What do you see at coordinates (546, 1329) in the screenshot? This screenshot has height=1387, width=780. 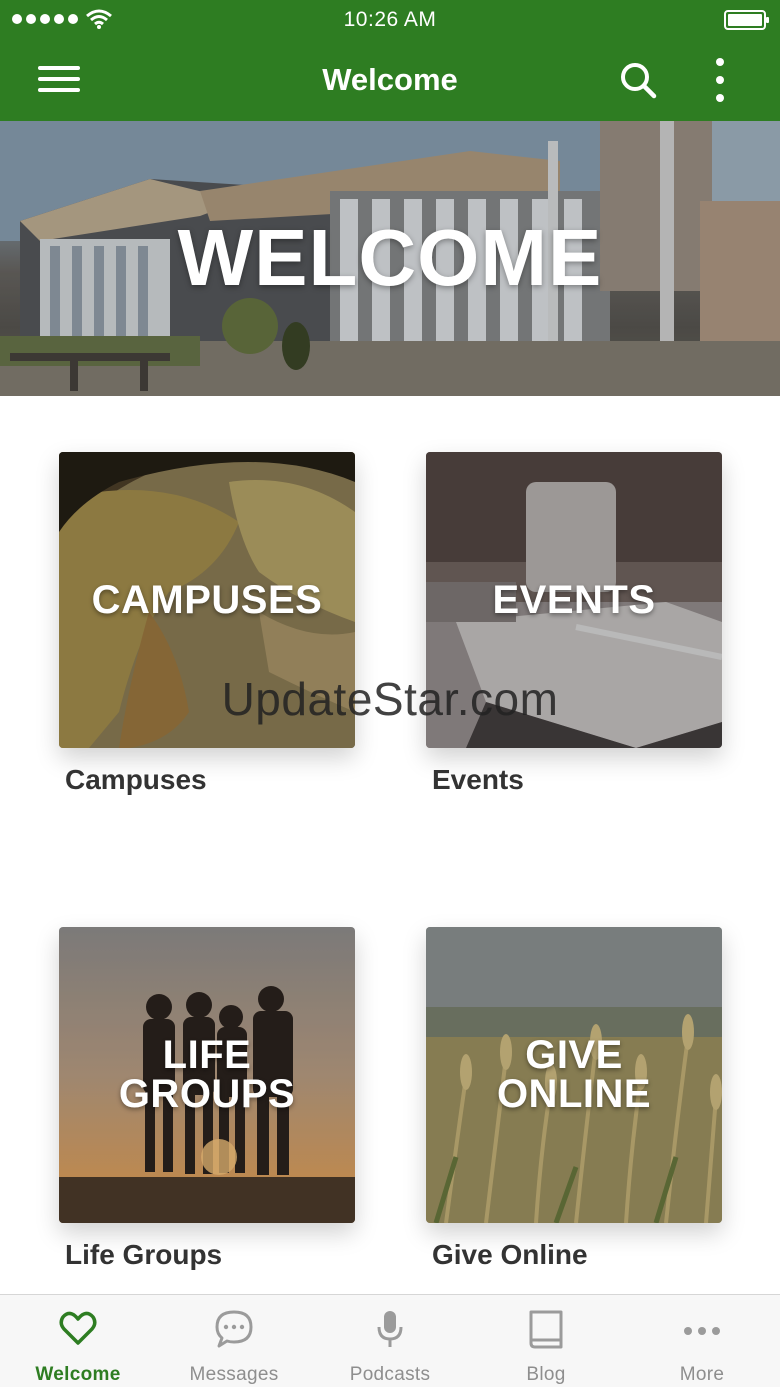 I see `book-icon` at bounding box center [546, 1329].